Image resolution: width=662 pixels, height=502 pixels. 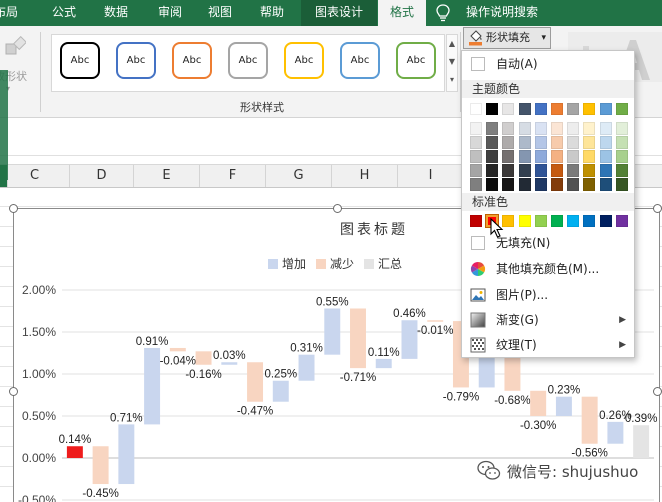 I want to click on gallery-more-icon: ▾, so click(x=452, y=80).